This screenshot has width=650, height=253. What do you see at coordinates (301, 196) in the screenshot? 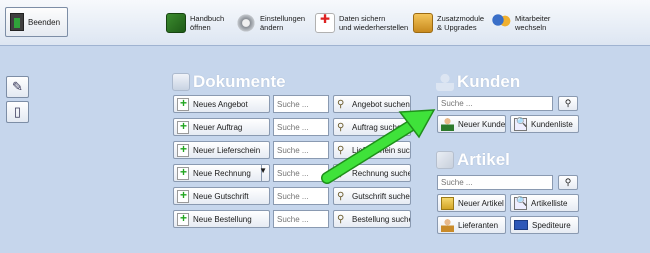
I see `credit-note-search-input` at bounding box center [301, 196].